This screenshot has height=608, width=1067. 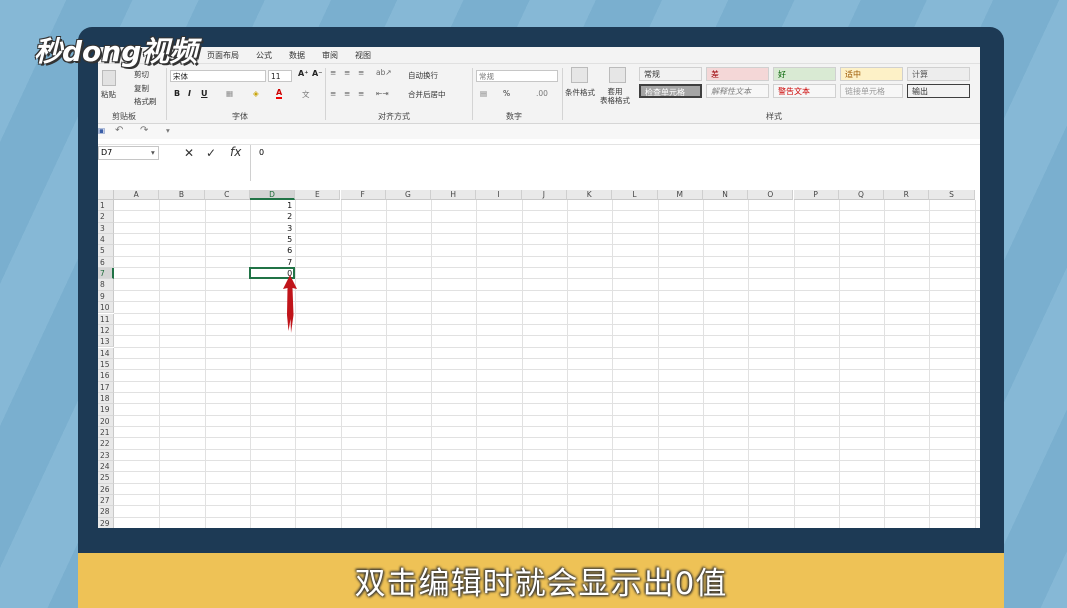 What do you see at coordinates (106, 342) in the screenshot?
I see `row-header-13: 13` at bounding box center [106, 342].